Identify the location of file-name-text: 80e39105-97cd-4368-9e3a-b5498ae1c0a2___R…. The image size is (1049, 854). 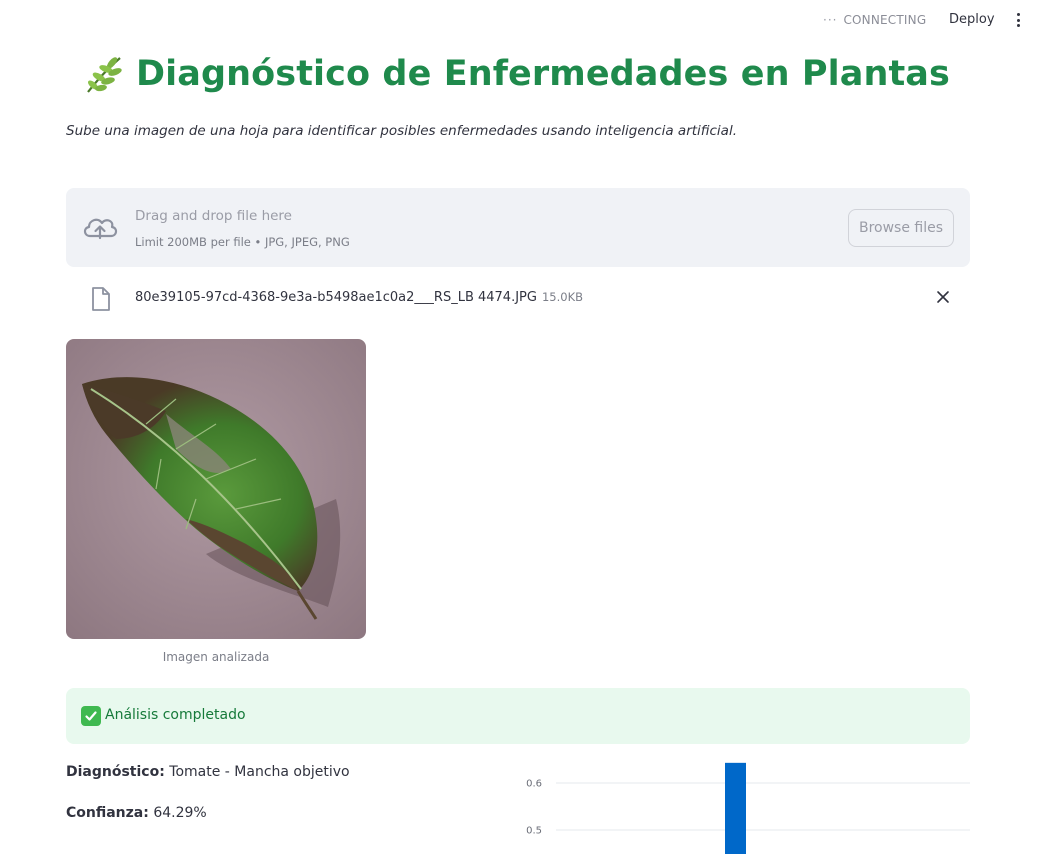
(336, 297).